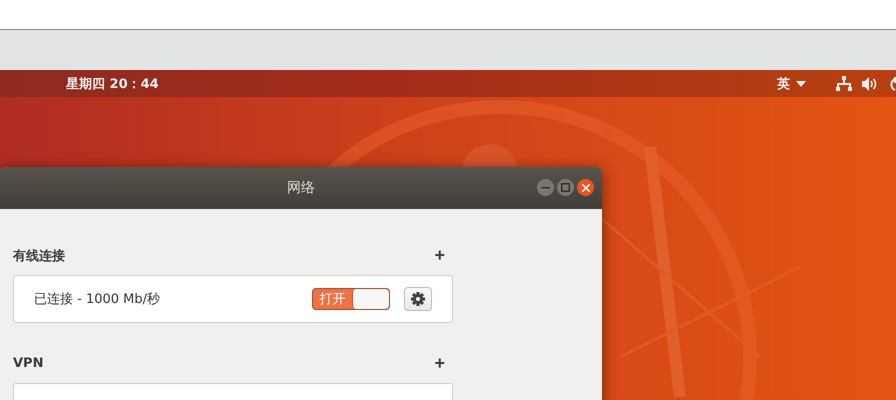 The height and width of the screenshot is (400, 896). I want to click on connection-status: 已连接 - 1000 Mb/秒, so click(98, 299).